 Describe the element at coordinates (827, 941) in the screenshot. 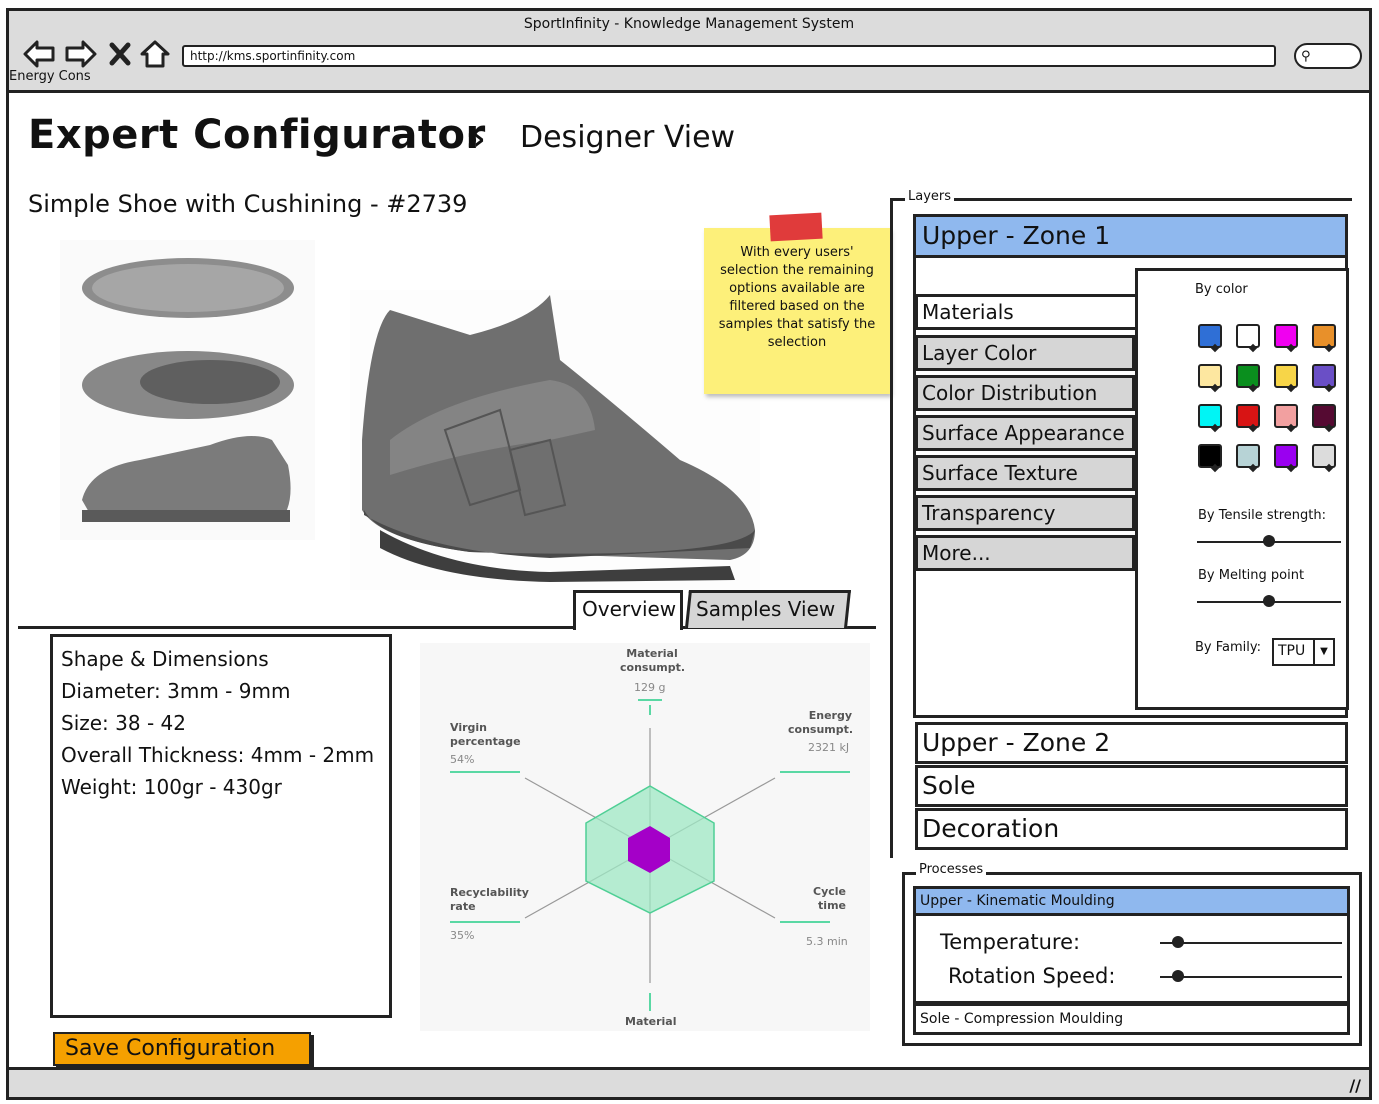

I see `radar-value-cycle-time: 5.3 min` at that location.